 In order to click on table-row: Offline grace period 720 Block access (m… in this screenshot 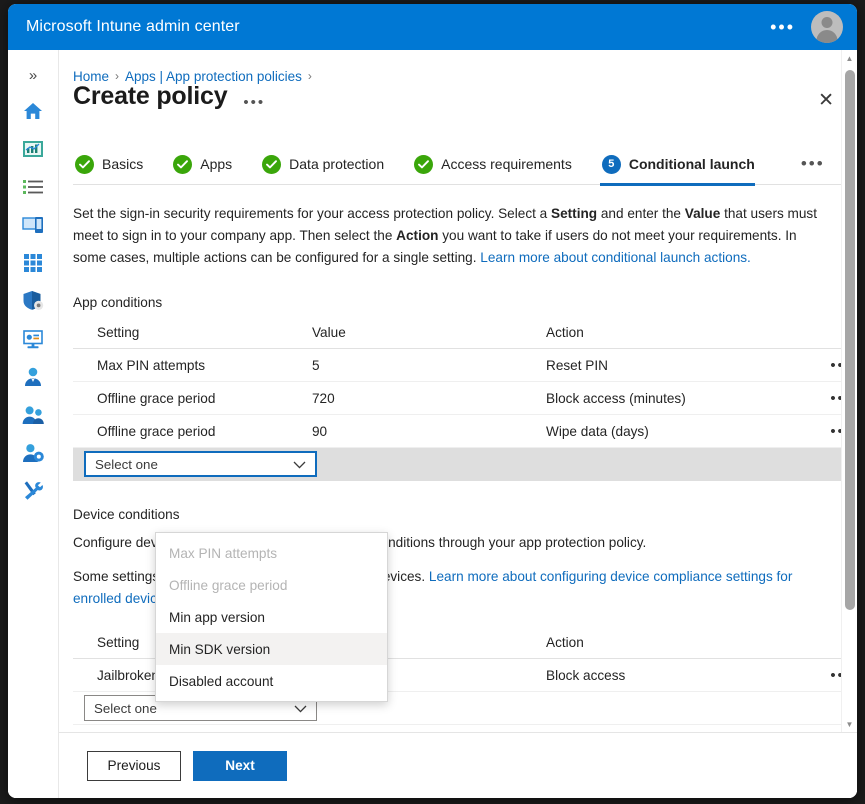, I will do `click(465, 399)`.